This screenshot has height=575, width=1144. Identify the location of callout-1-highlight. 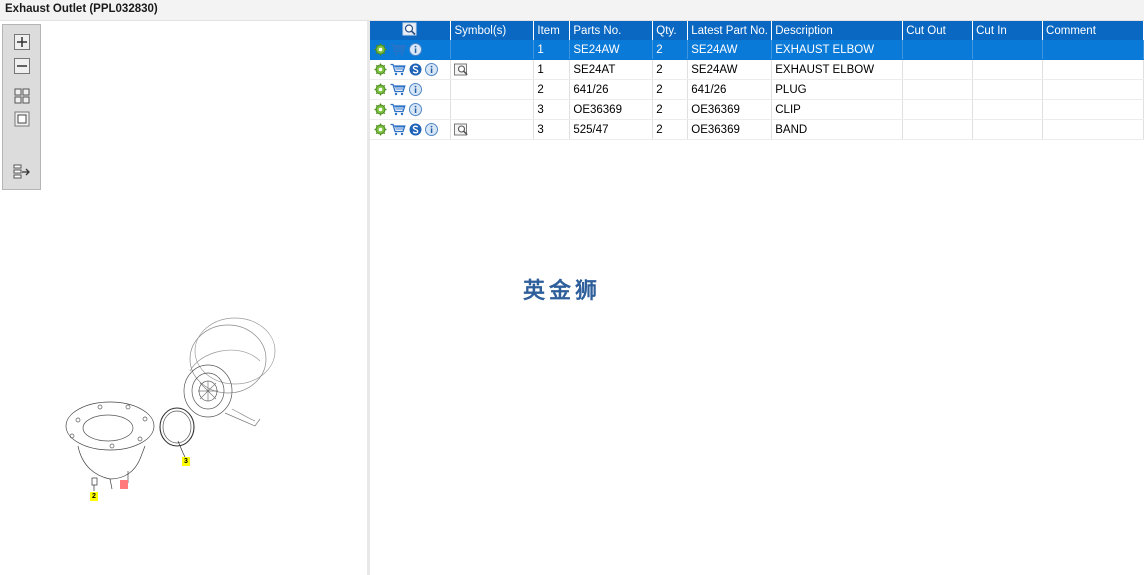
(124, 484).